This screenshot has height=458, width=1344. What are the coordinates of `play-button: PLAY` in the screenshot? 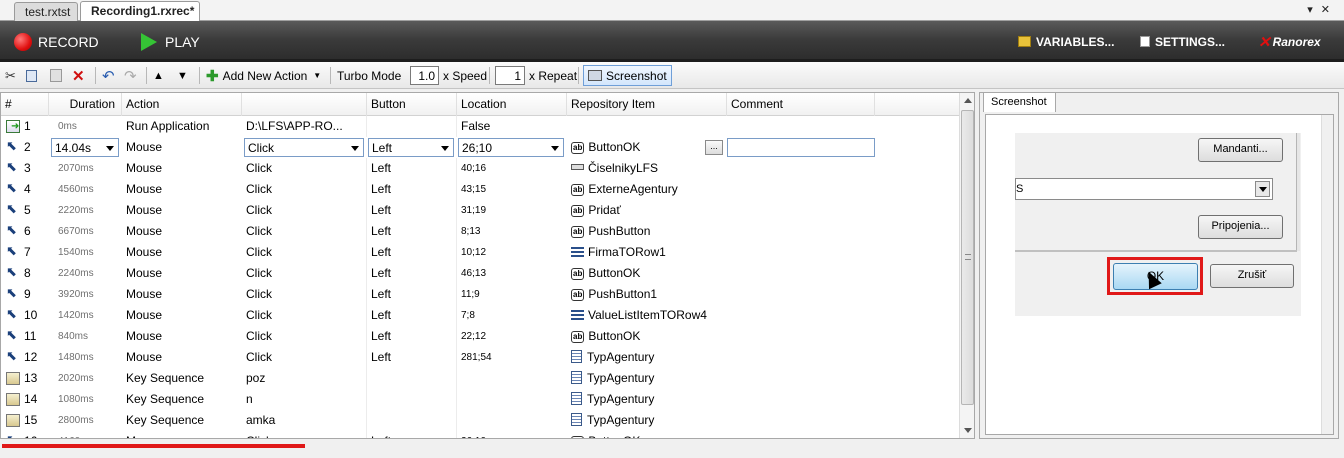 It's located at (170, 41).